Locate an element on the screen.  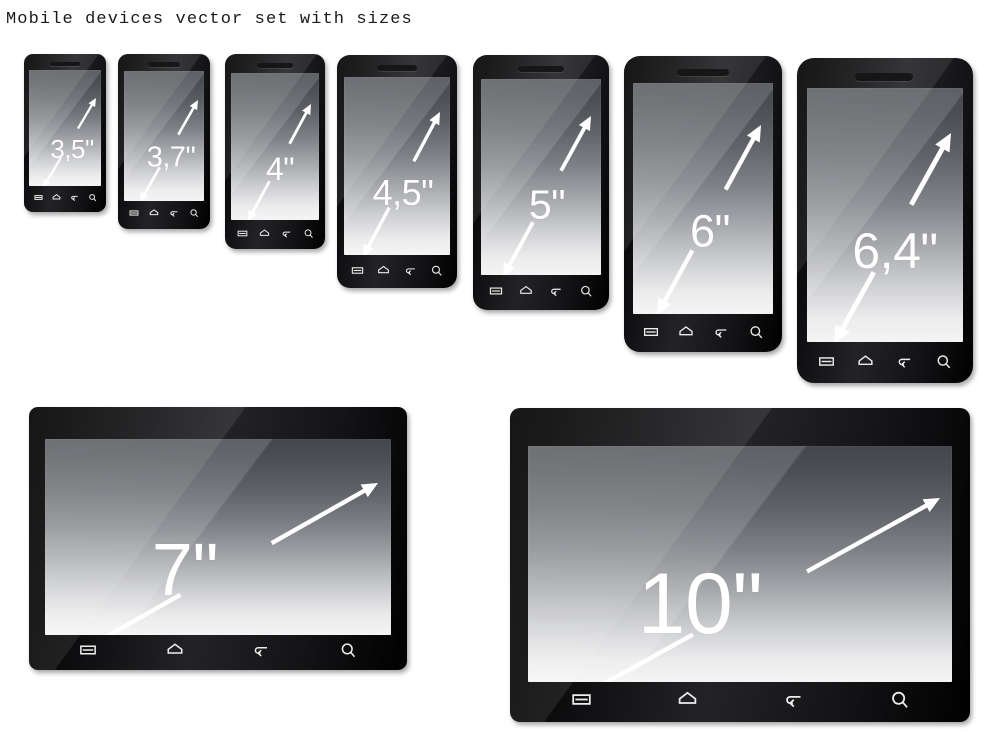
screen: 4" is located at coordinates (275, 146).